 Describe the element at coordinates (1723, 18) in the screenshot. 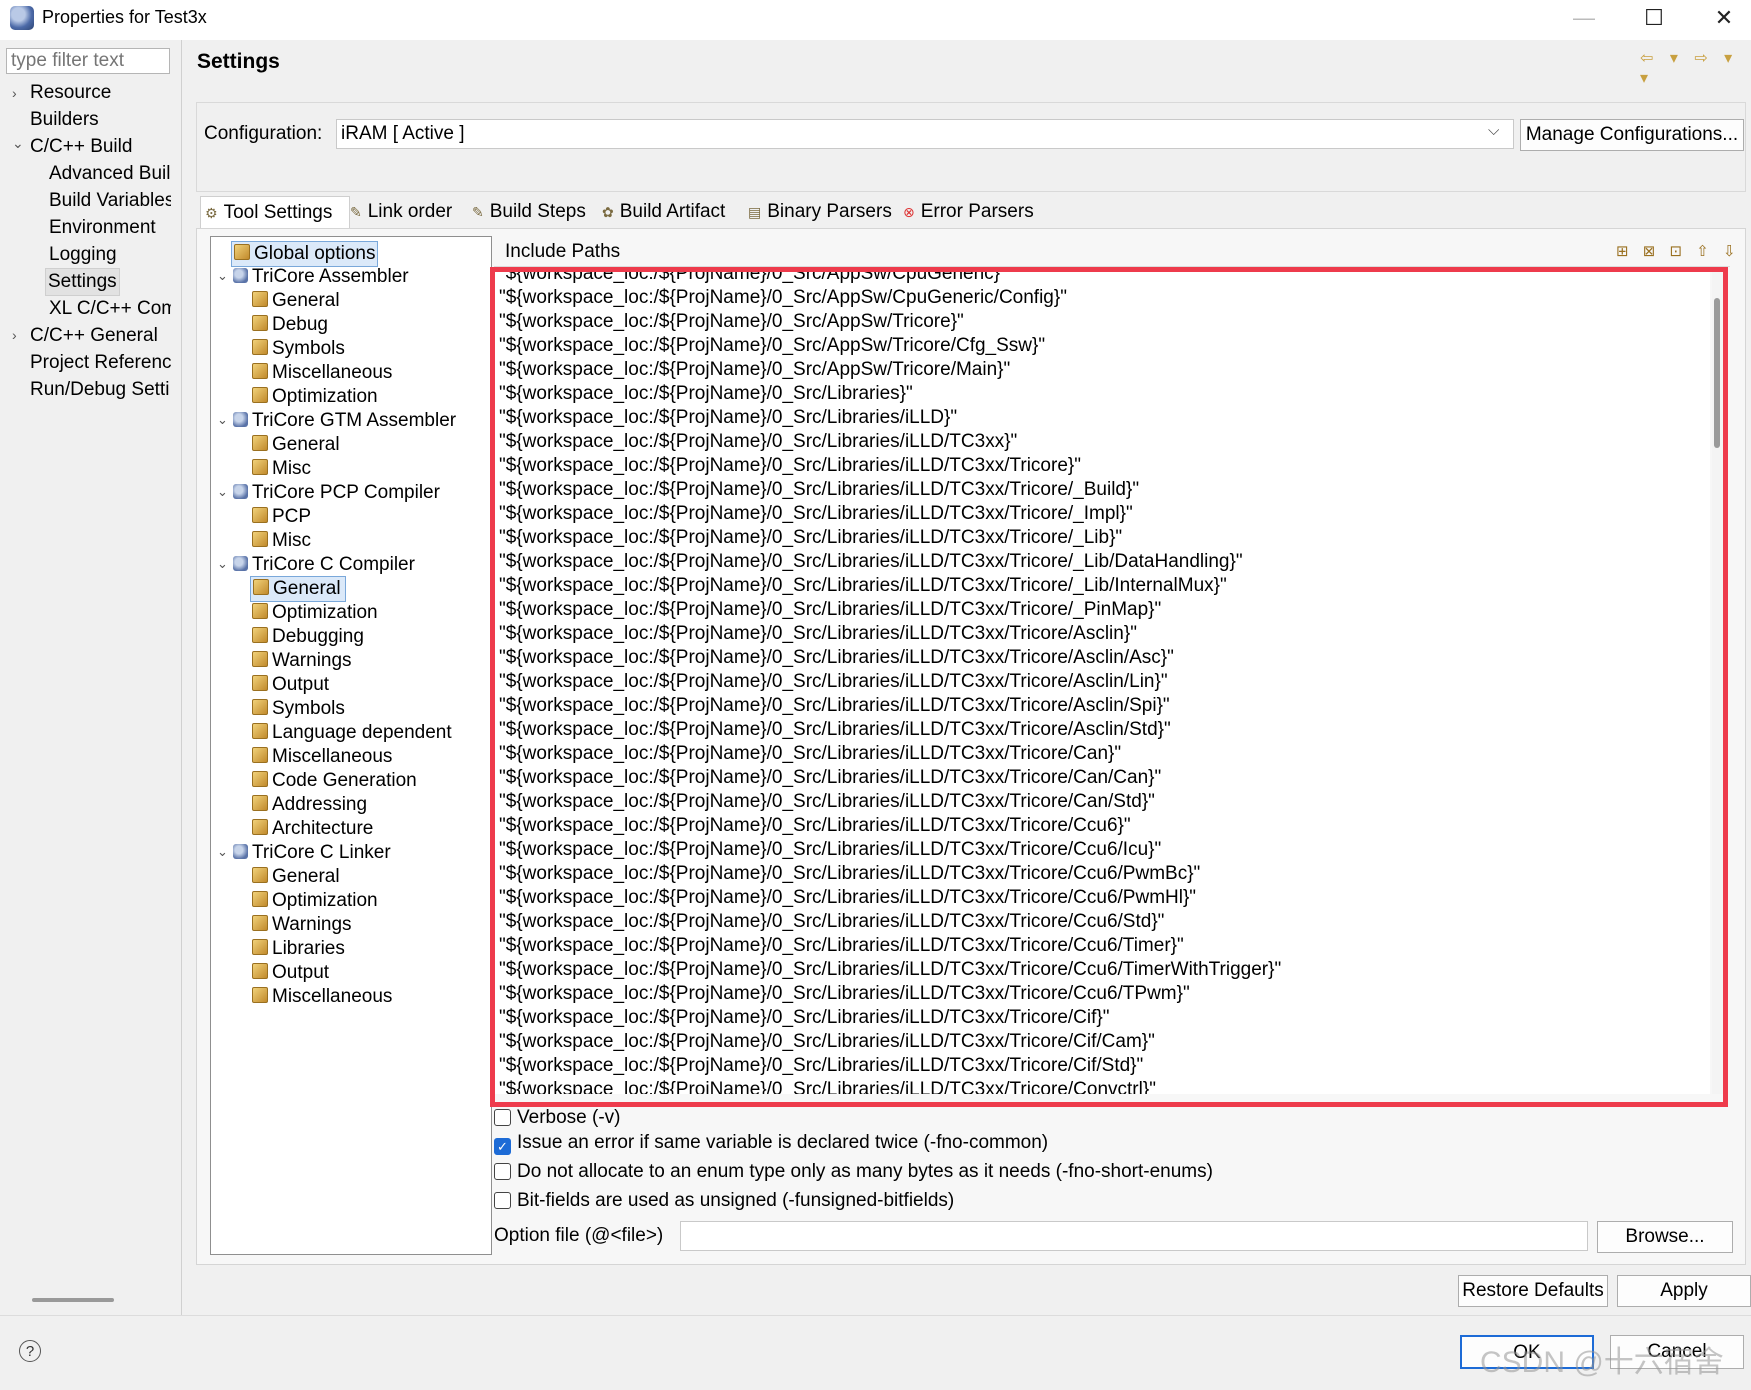

I see `close-icon: ✕` at that location.